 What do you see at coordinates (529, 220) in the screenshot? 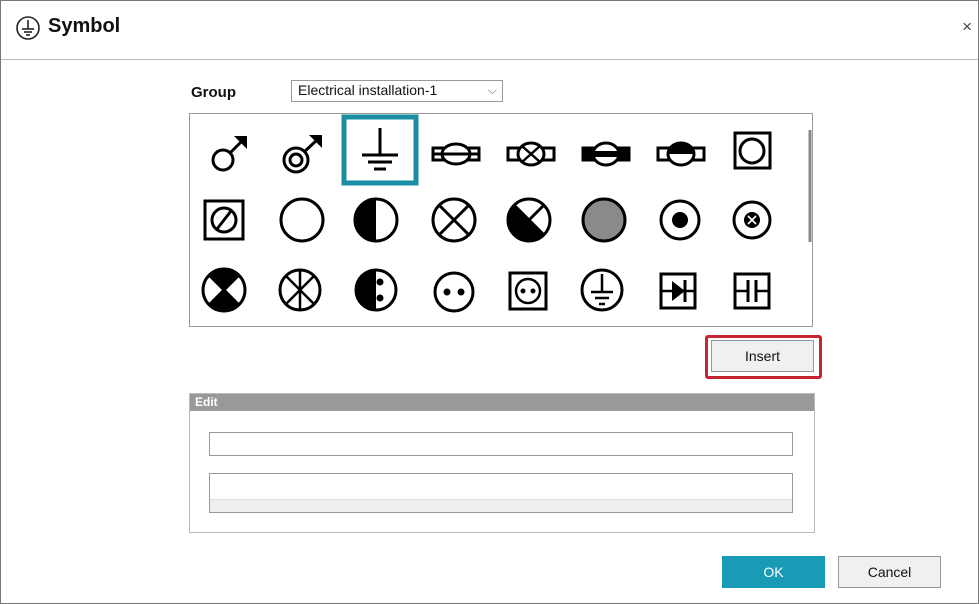
I see `filled-quadrant-x-icon` at bounding box center [529, 220].